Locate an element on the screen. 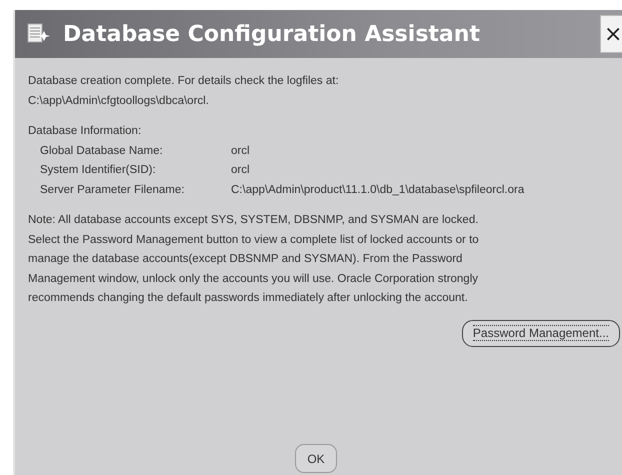 This screenshot has width=622, height=475. completion-text: Database creation complete. For details check the logfiles at: is located at coordinates (184, 81).